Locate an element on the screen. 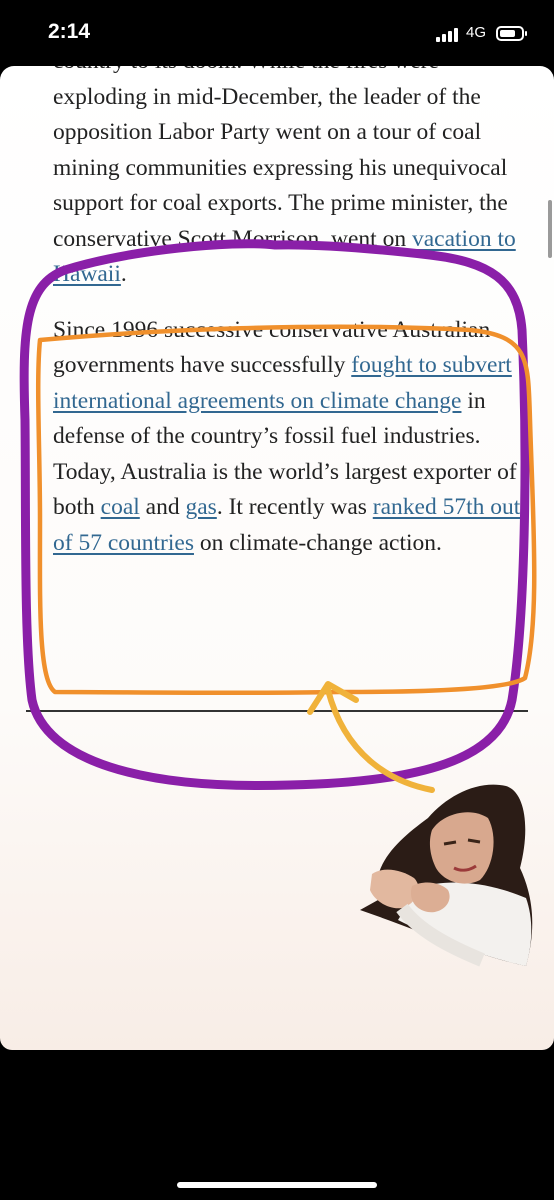  meme-sticker-image is located at coordinates (446, 875).